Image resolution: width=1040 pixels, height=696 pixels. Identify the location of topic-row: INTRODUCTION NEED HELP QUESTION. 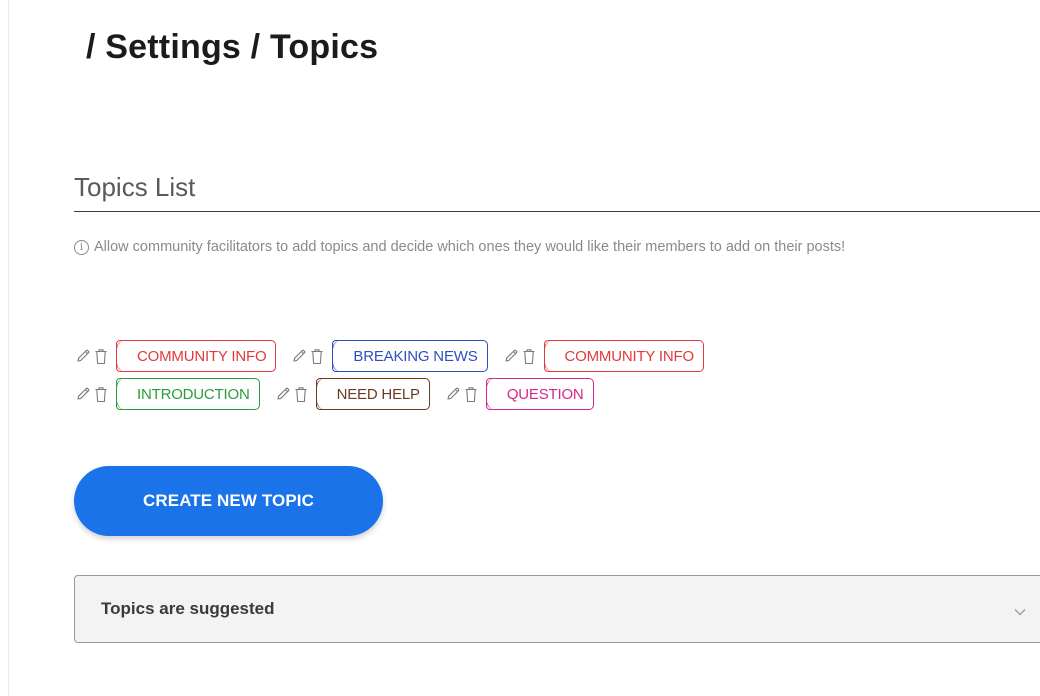
(557, 394).